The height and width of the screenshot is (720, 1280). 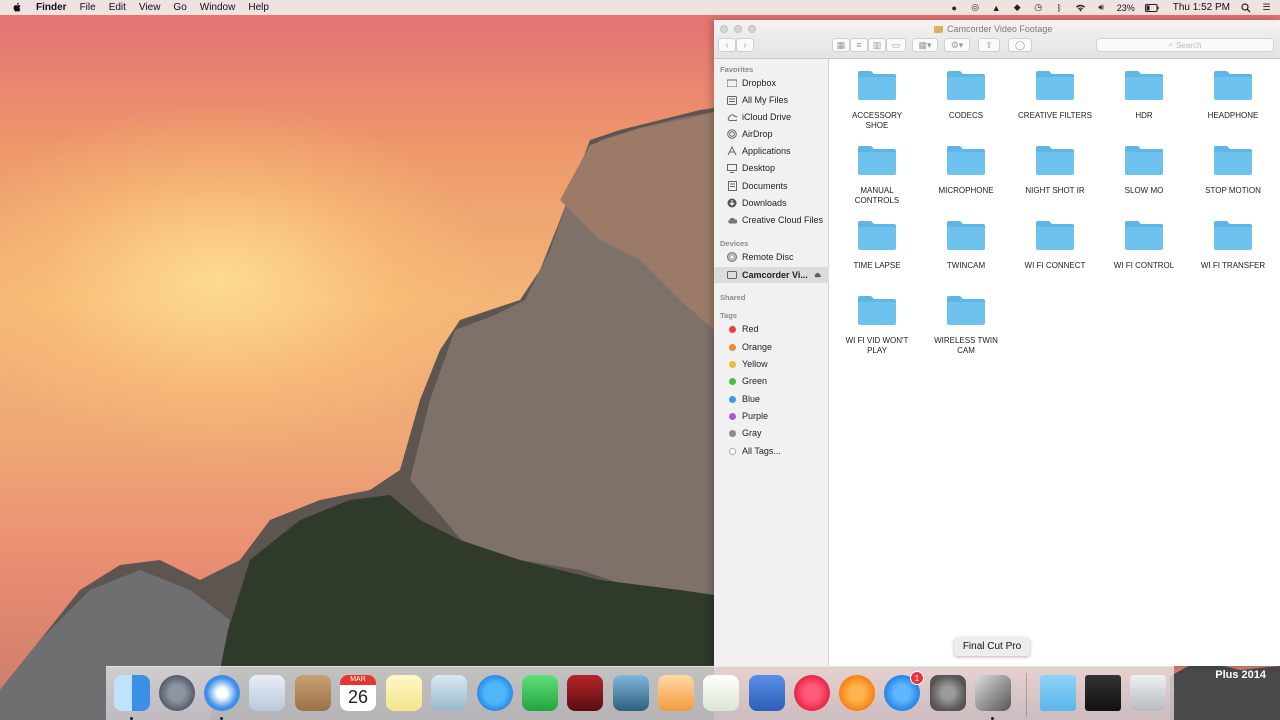 What do you see at coordinates (1185, 45) in the screenshot?
I see `search-input: ⌕ Search` at bounding box center [1185, 45].